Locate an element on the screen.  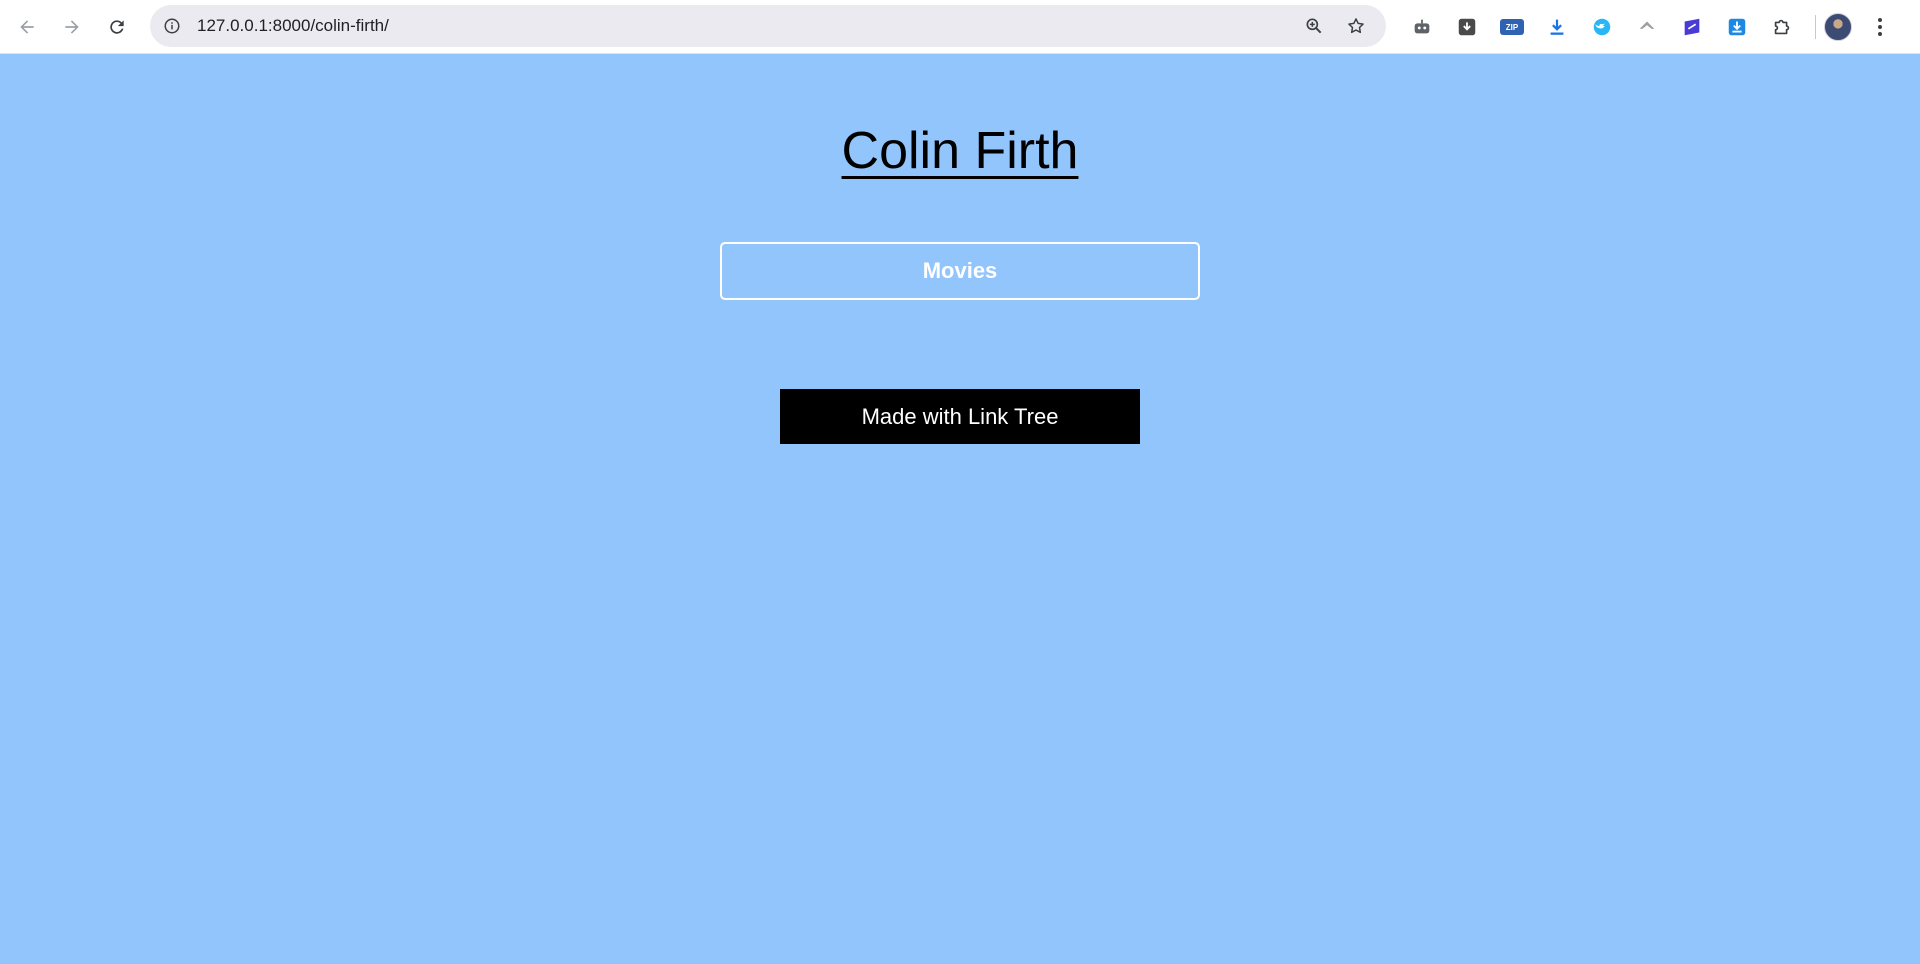
profile-avatar is located at coordinates (1838, 27).